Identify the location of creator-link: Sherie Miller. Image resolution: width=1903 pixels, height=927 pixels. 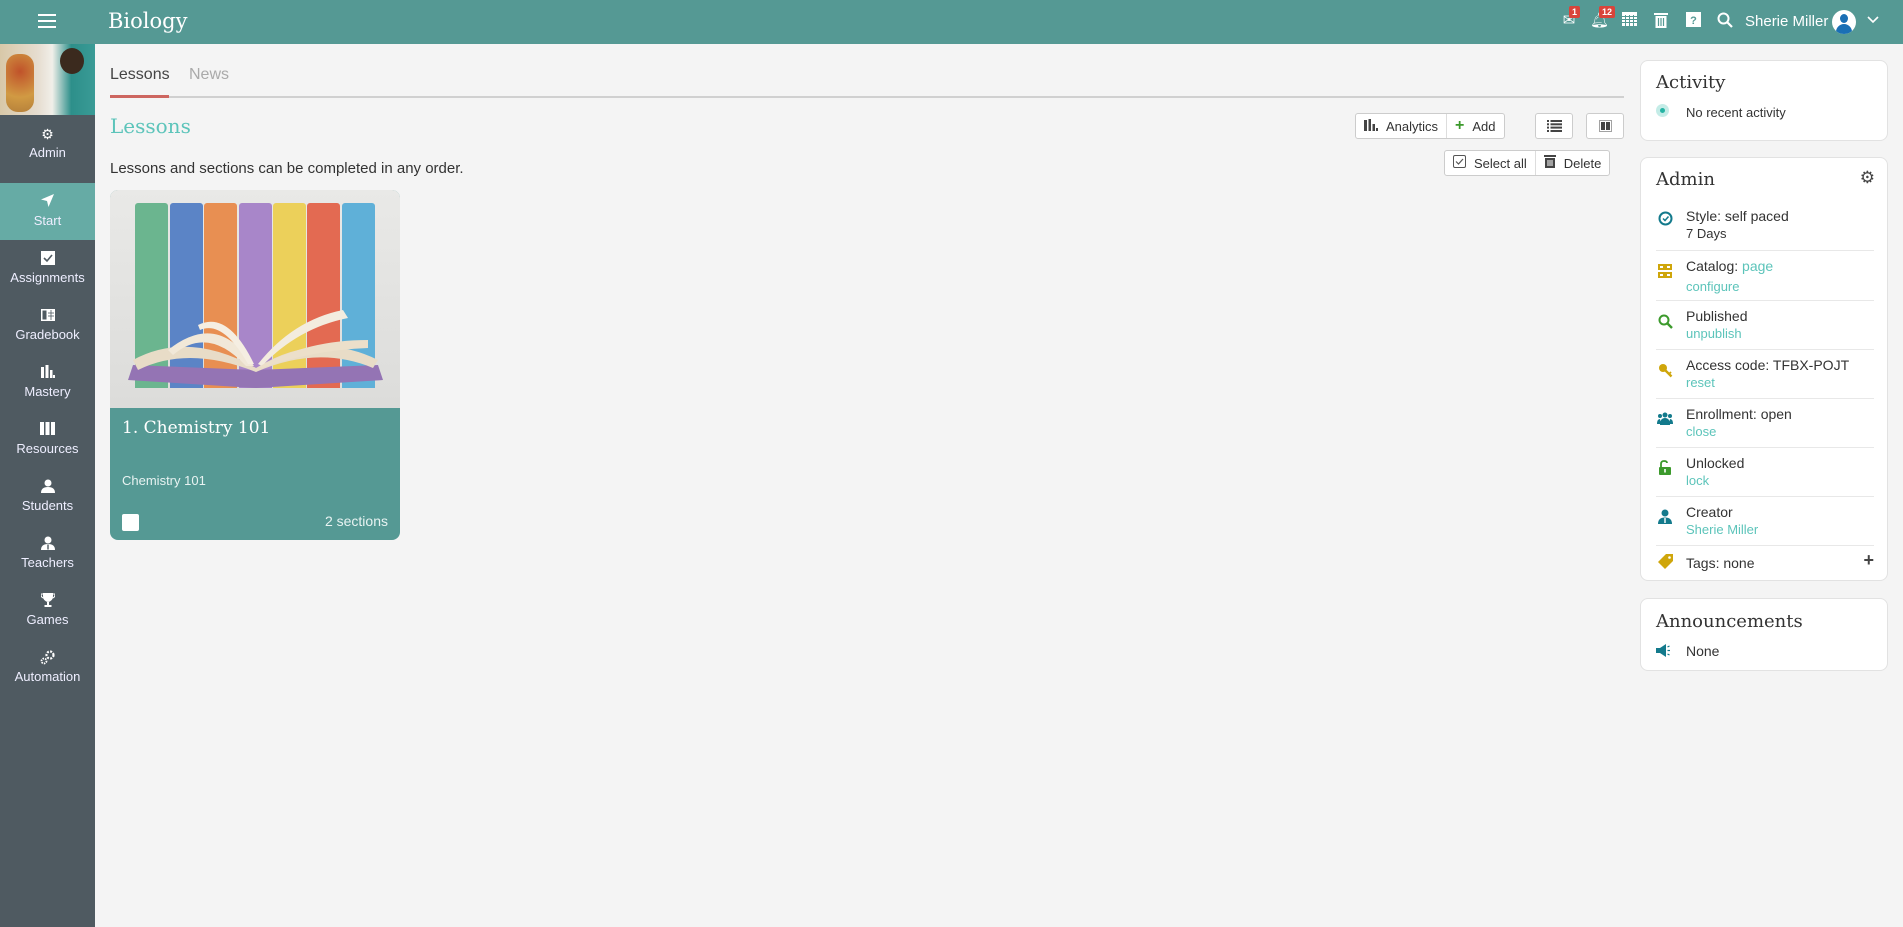
(1722, 529).